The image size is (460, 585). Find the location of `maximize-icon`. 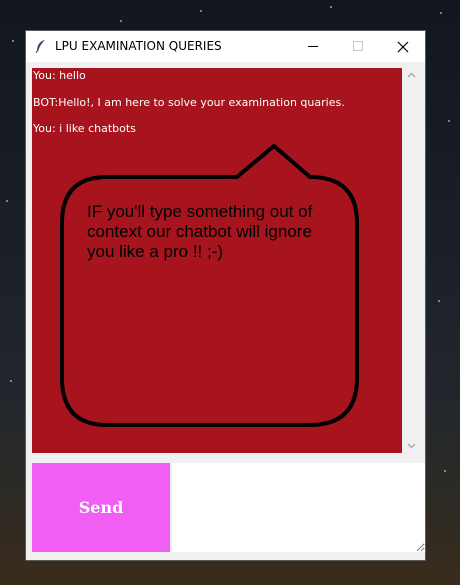

maximize-icon is located at coordinates (357, 46).